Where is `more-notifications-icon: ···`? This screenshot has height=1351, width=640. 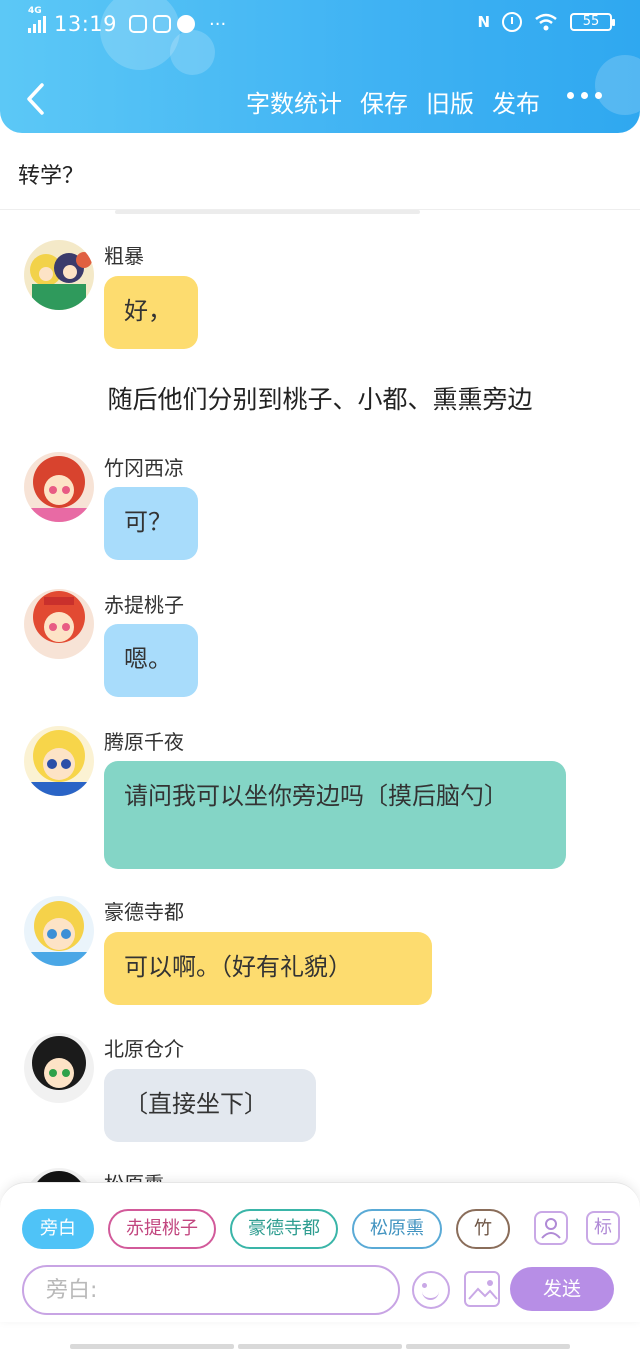 more-notifications-icon: ··· is located at coordinates (218, 24).